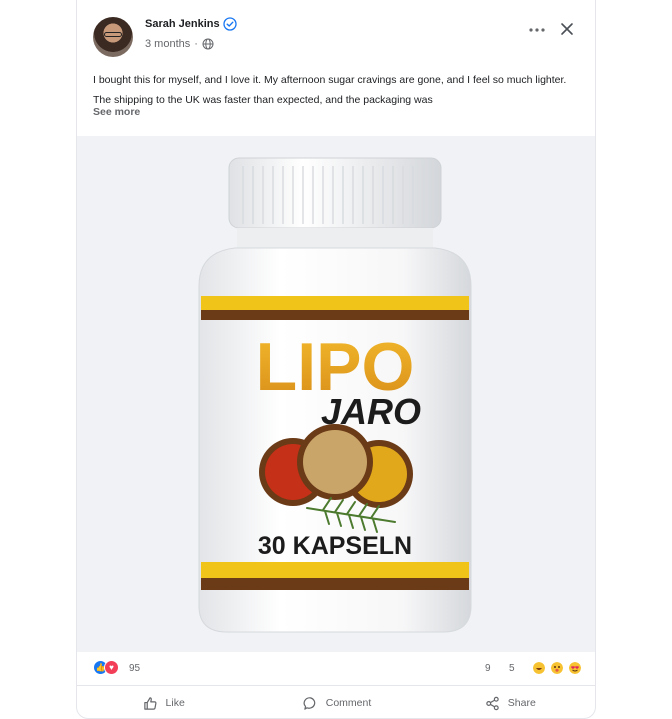  What do you see at coordinates (336, 669) in the screenshot?
I see `reactions-row: 👍 ♥ 95 9 5` at bounding box center [336, 669].